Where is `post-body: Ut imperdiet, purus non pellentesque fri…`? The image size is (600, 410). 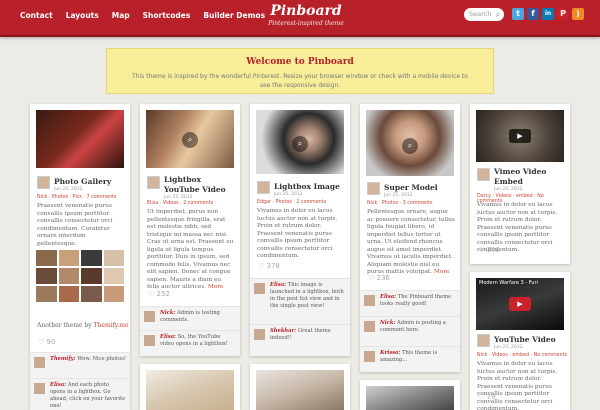
post-body: Ut imperdiet, purus non pellentesque fri… is located at coordinates (190, 249).